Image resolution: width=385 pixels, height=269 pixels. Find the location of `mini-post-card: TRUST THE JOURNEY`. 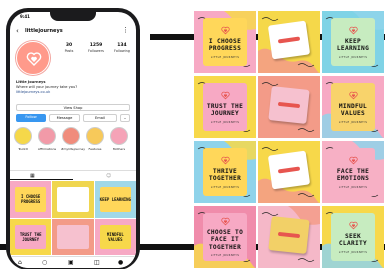

mini-post-card: TRUST THE JOURNEY is located at coordinates (31, 236).